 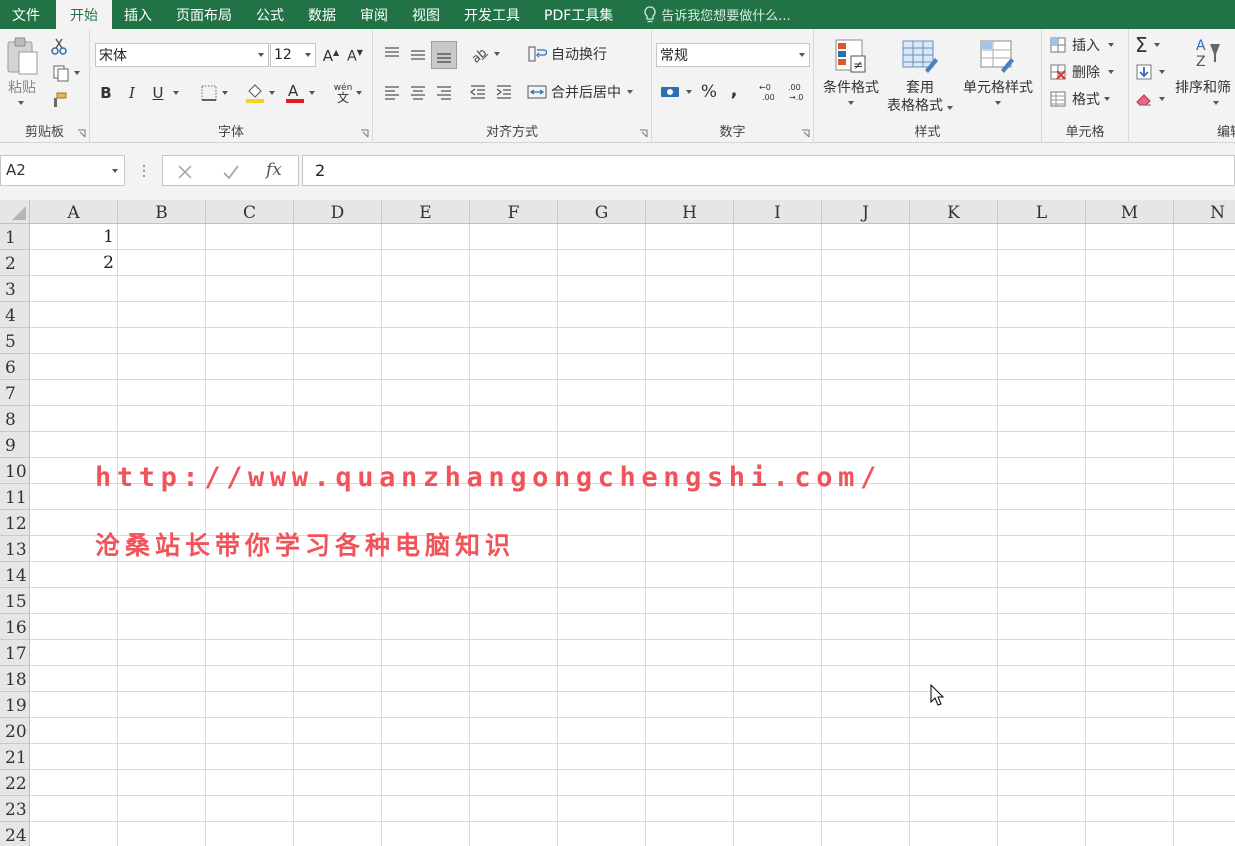 What do you see at coordinates (418, 92) in the screenshot?
I see `align-center-button` at bounding box center [418, 92].